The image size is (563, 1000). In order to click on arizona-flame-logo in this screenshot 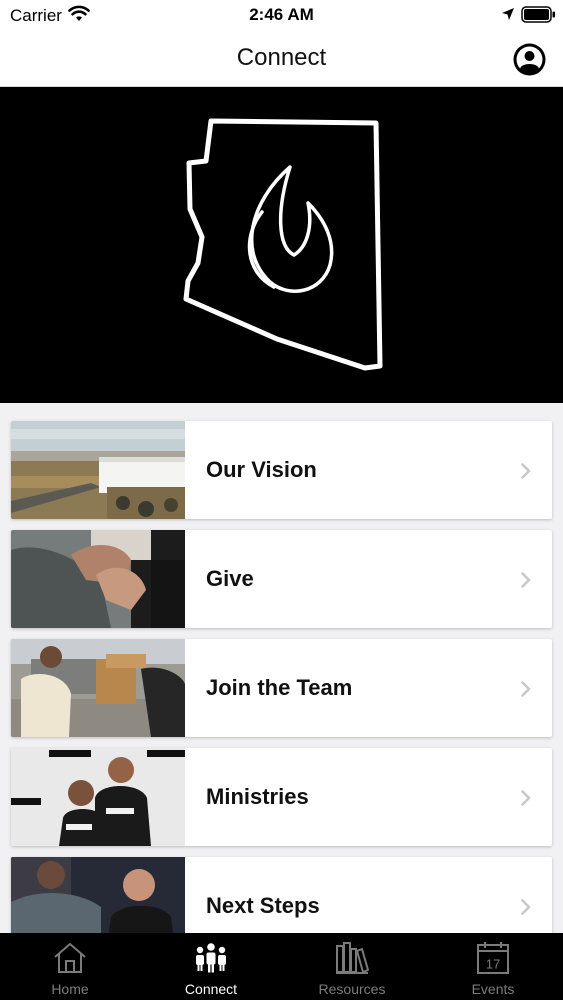, I will do `click(283, 244)`.